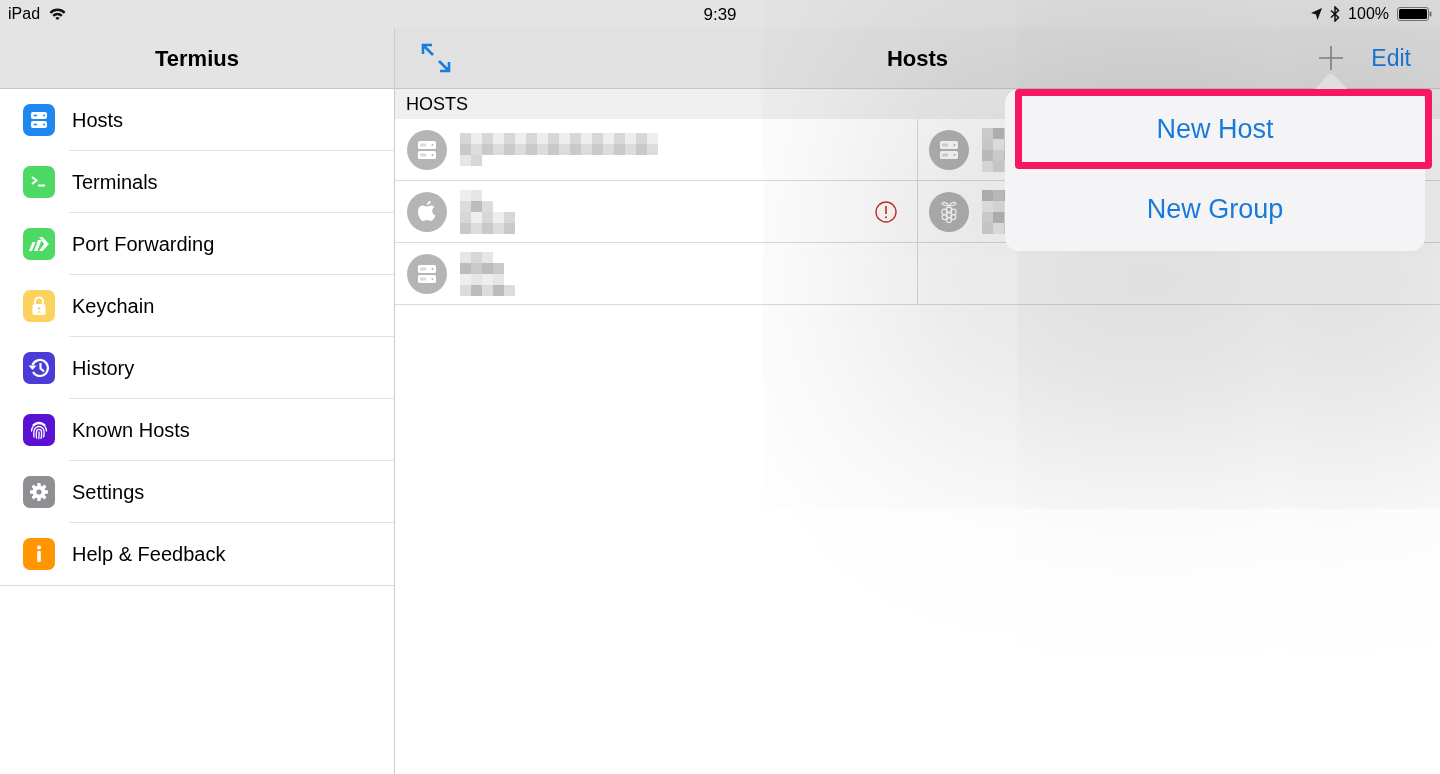 The height and width of the screenshot is (774, 1440). I want to click on sidebar-title: Termius, so click(197, 58).